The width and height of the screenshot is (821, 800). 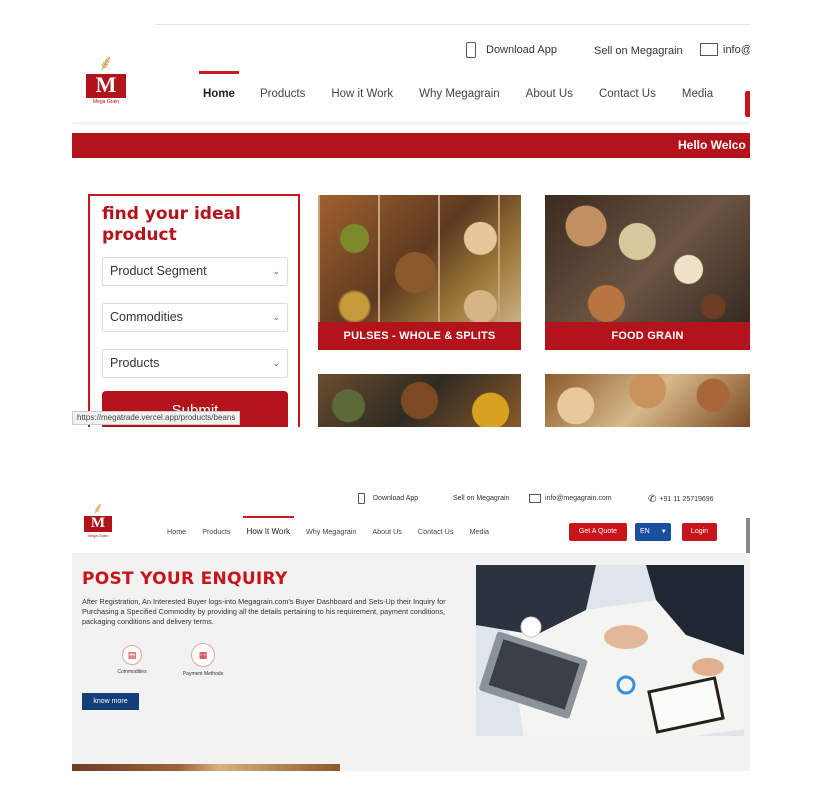 What do you see at coordinates (195, 363) in the screenshot?
I see `products-select: Products ⌄` at bounding box center [195, 363].